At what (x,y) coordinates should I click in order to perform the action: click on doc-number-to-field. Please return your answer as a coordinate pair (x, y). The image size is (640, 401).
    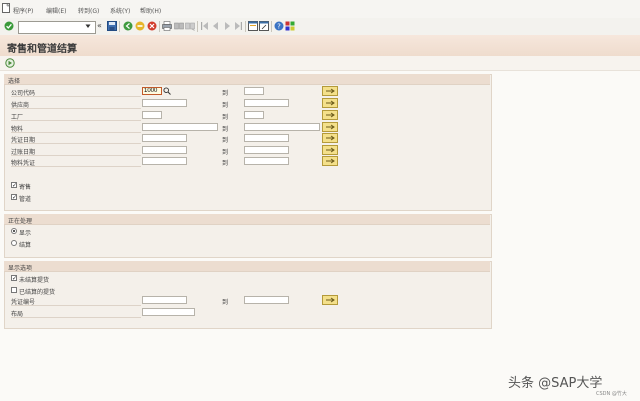
    Looking at the image, I should click on (266, 300).